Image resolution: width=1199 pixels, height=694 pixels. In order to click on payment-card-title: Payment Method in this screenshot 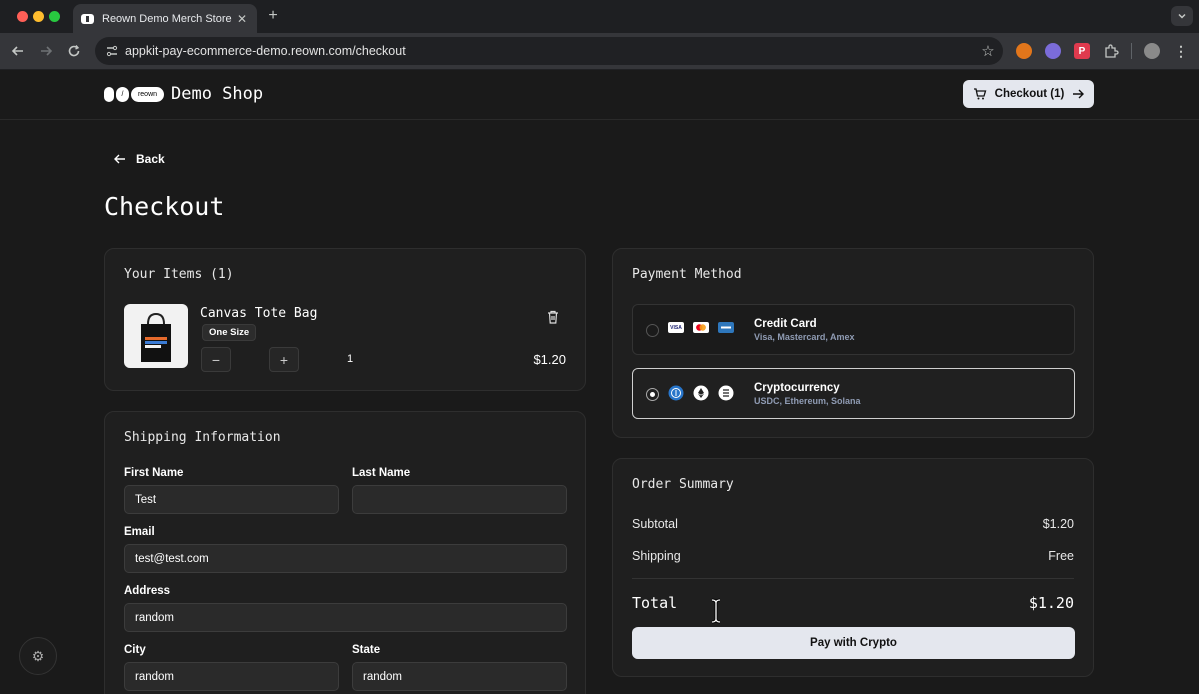, I will do `click(687, 274)`.